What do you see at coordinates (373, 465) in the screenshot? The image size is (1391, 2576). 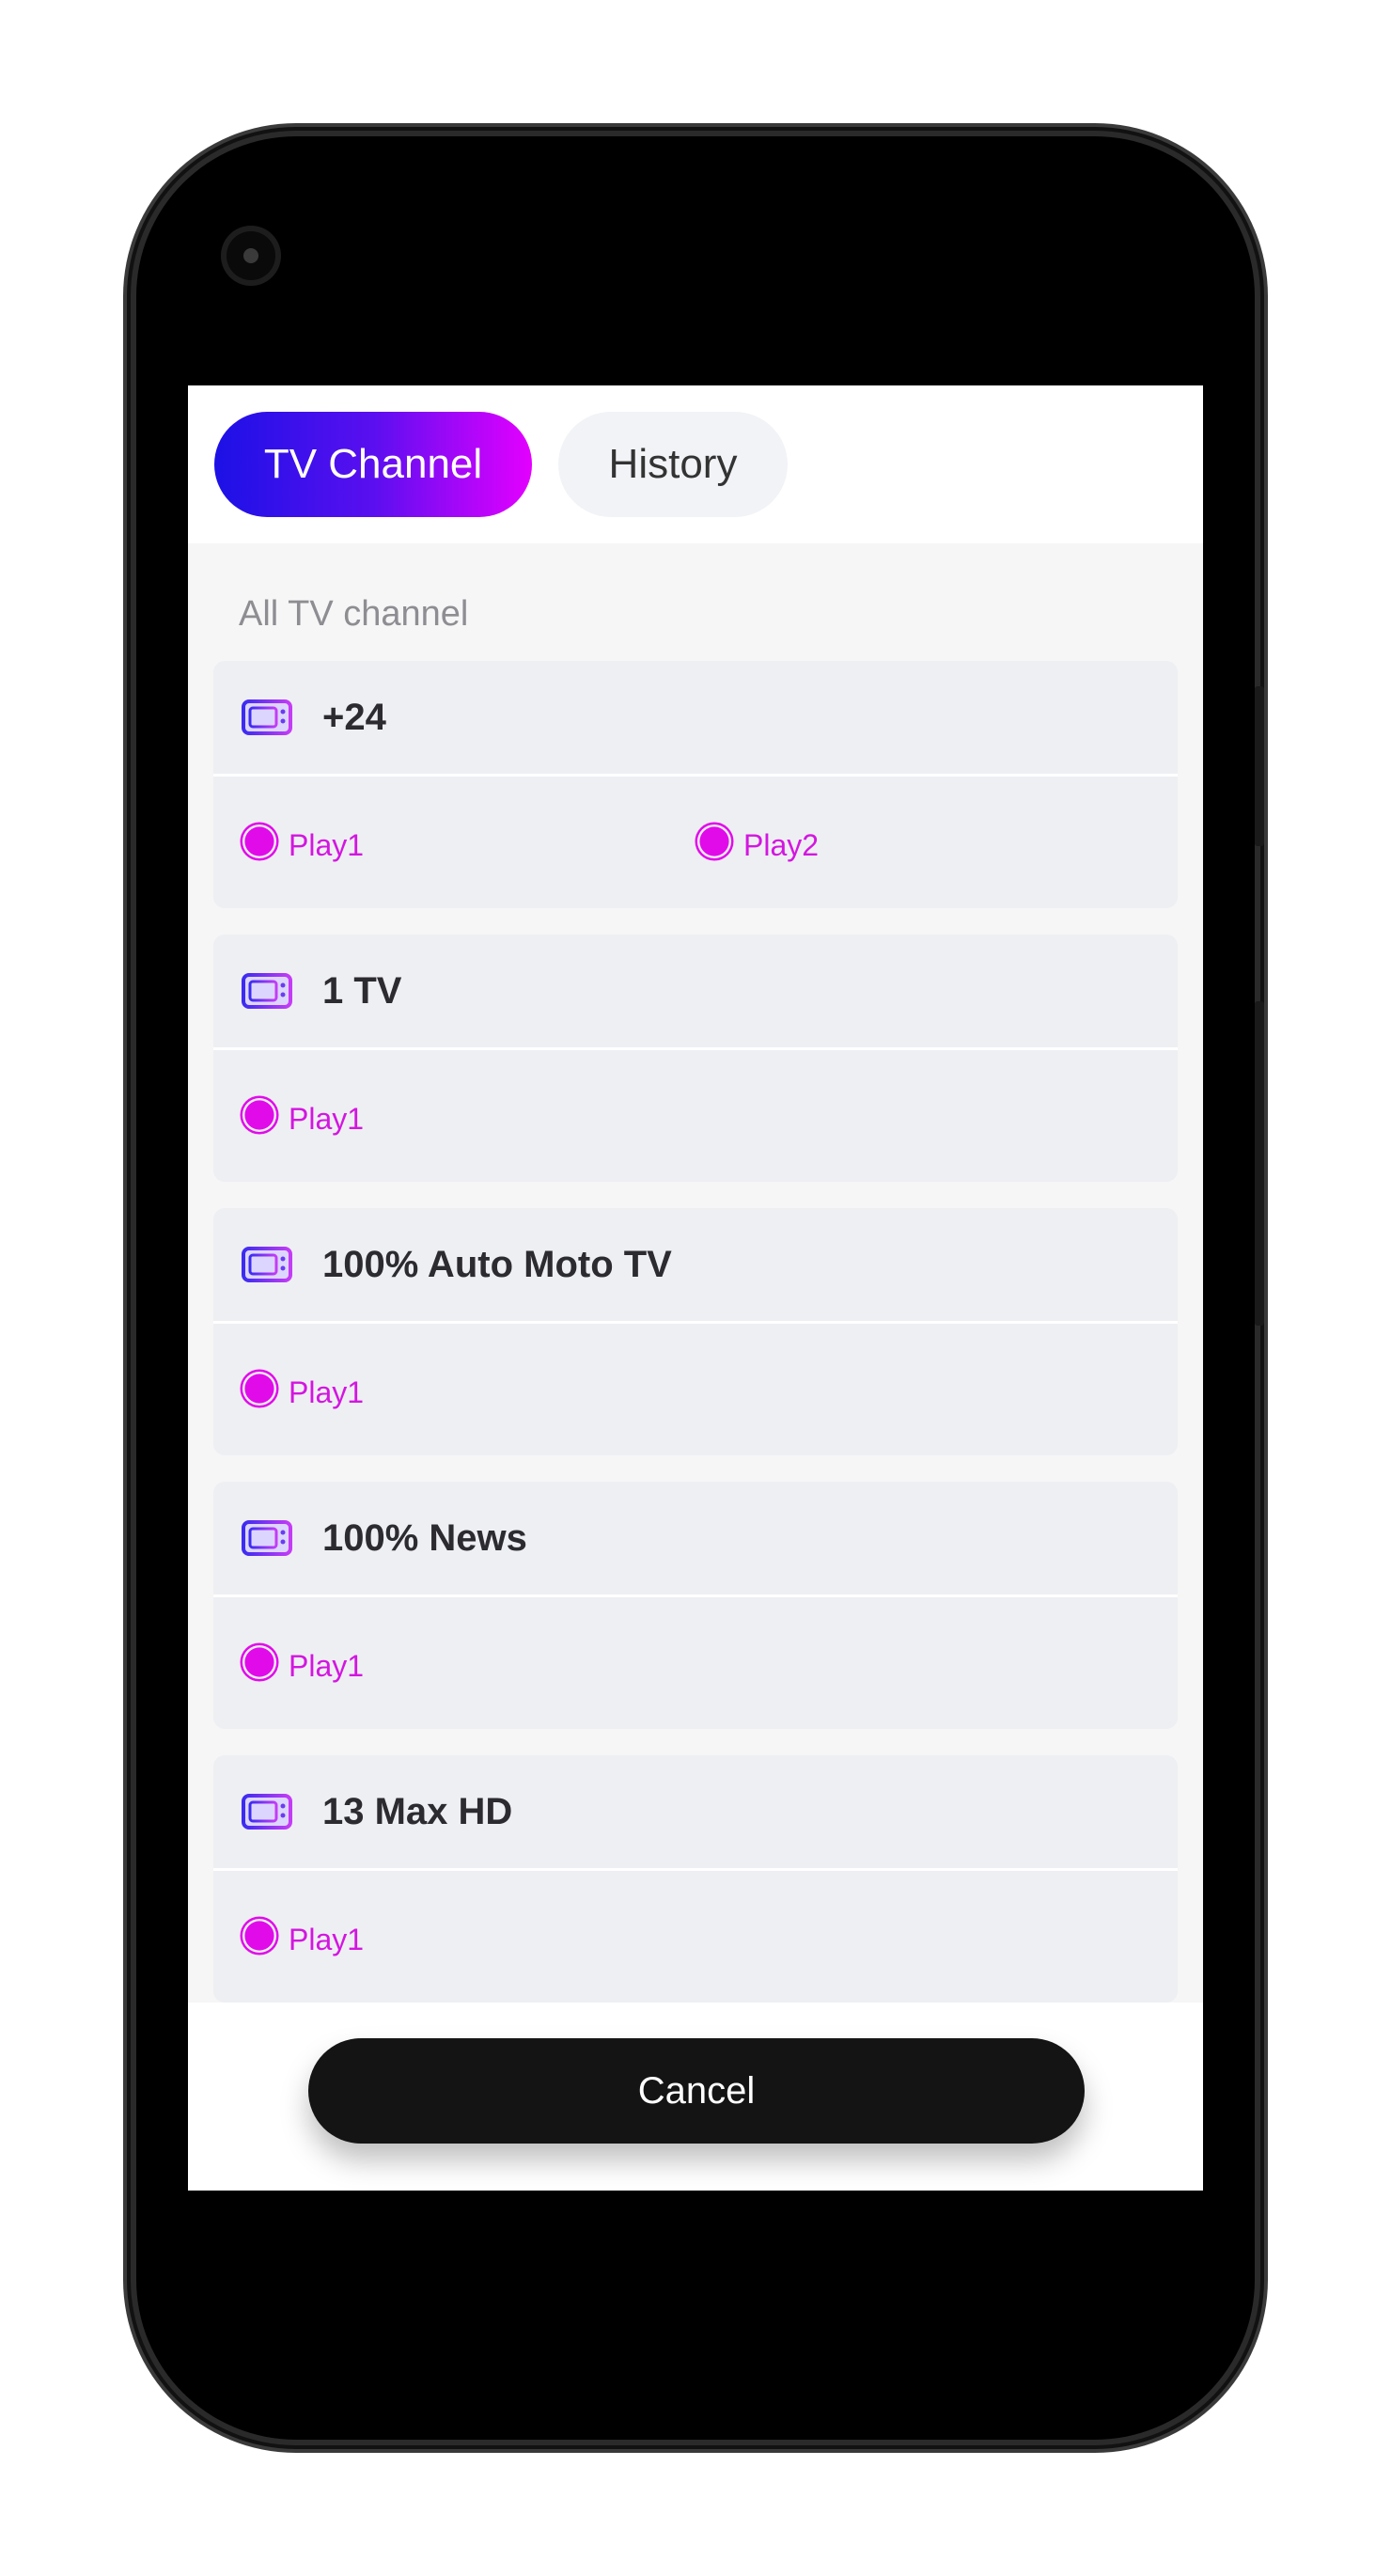 I see `tab-tv-channel: TV Channel` at bounding box center [373, 465].